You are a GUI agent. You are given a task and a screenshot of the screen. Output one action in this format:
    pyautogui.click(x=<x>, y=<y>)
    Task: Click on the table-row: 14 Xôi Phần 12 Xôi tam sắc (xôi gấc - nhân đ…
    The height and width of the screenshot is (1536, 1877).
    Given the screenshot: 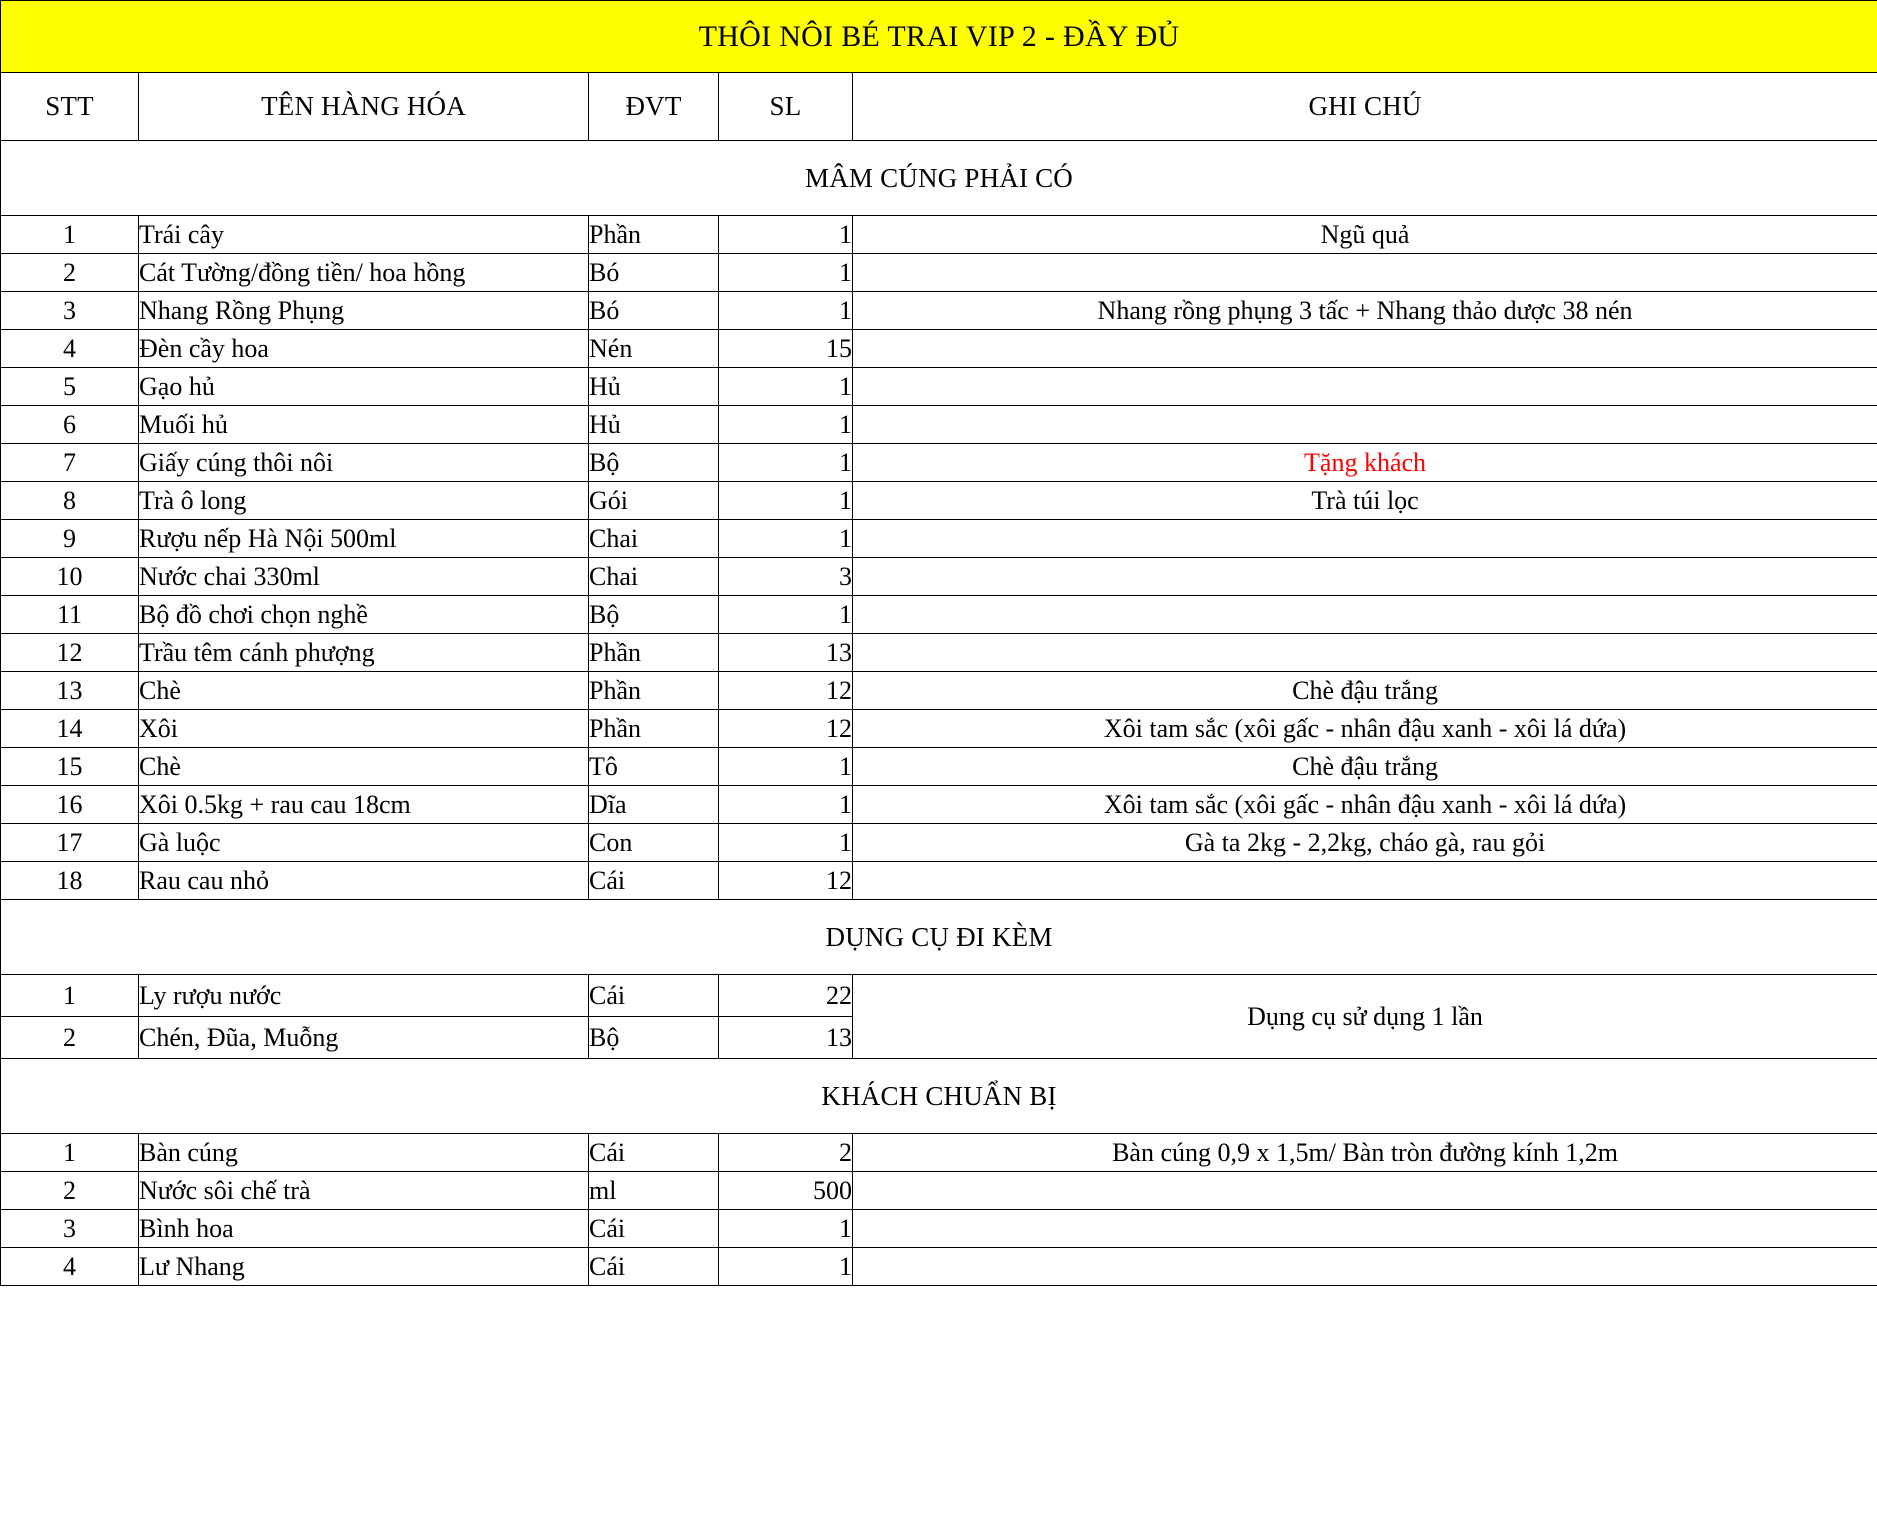 What is the action you would take?
    pyautogui.click(x=938, y=728)
    